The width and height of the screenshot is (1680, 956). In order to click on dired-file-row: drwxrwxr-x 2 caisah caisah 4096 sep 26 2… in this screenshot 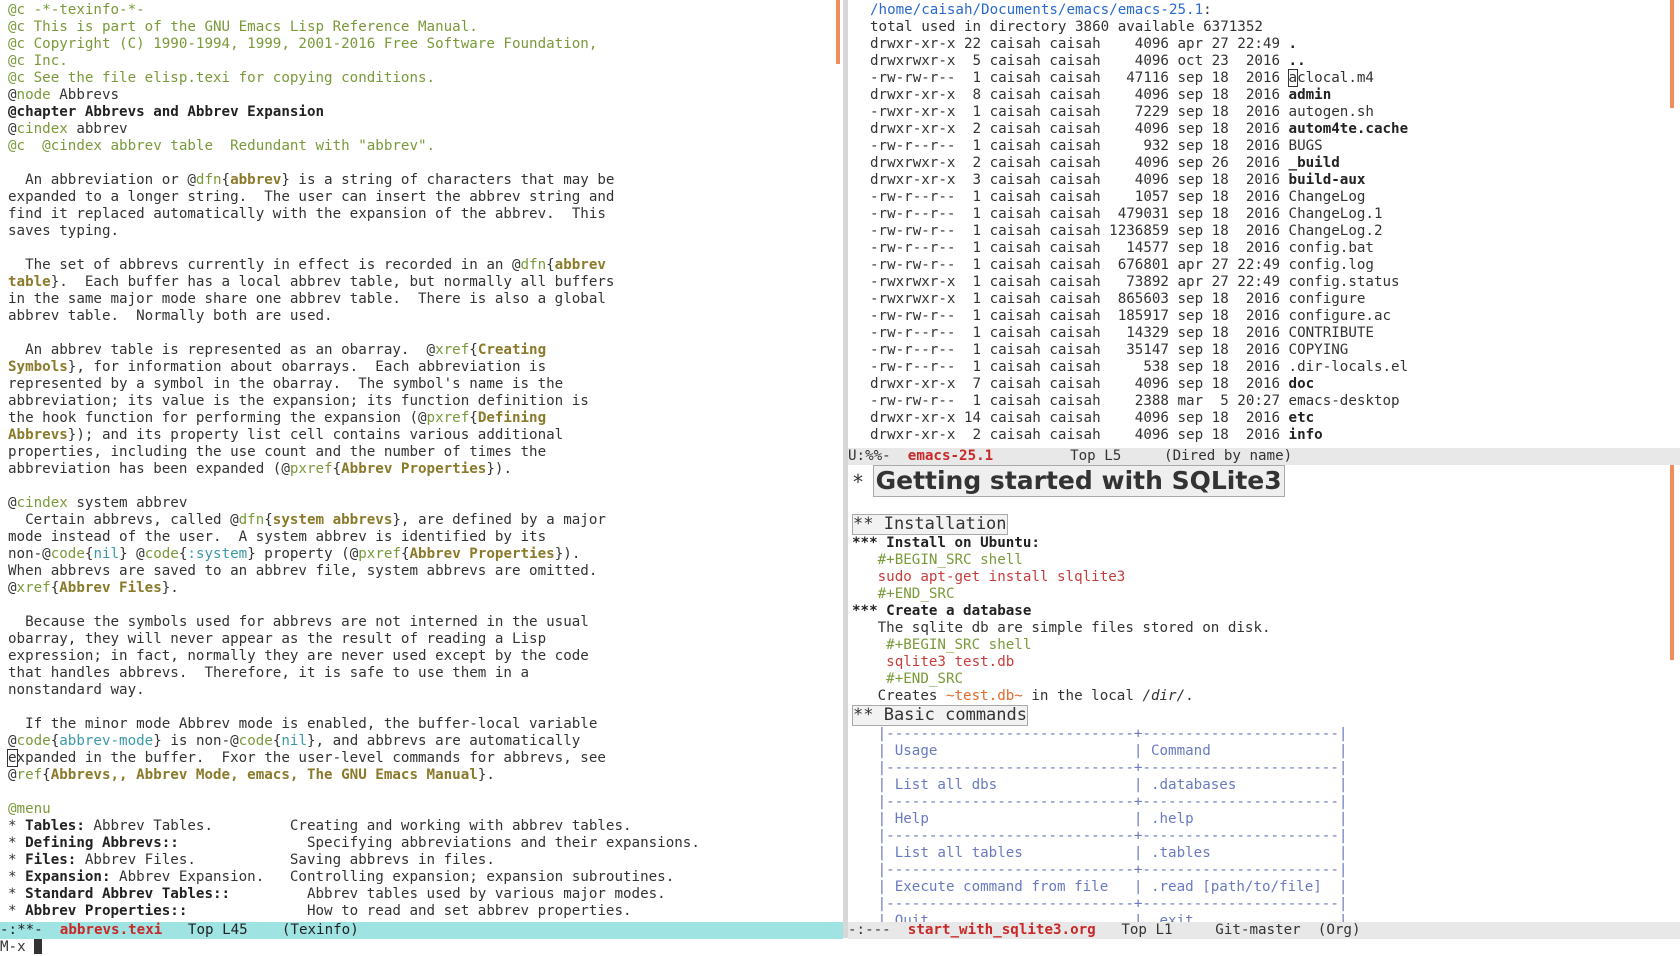, I will do `click(1275, 163)`.